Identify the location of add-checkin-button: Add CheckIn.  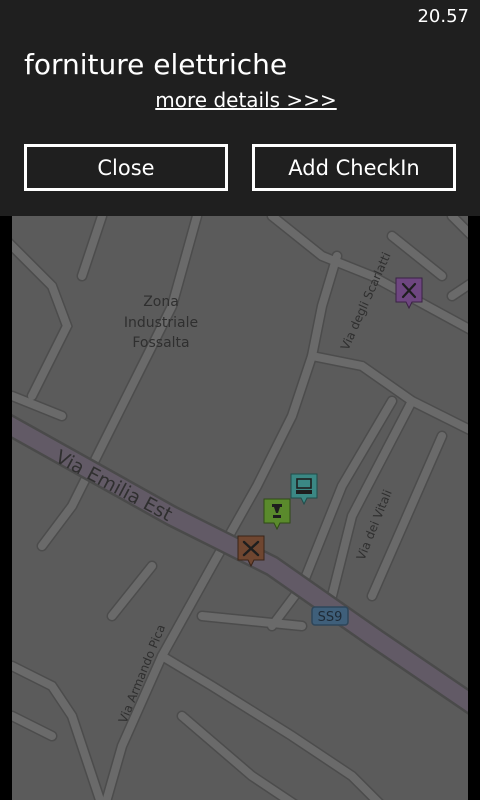
(354, 167).